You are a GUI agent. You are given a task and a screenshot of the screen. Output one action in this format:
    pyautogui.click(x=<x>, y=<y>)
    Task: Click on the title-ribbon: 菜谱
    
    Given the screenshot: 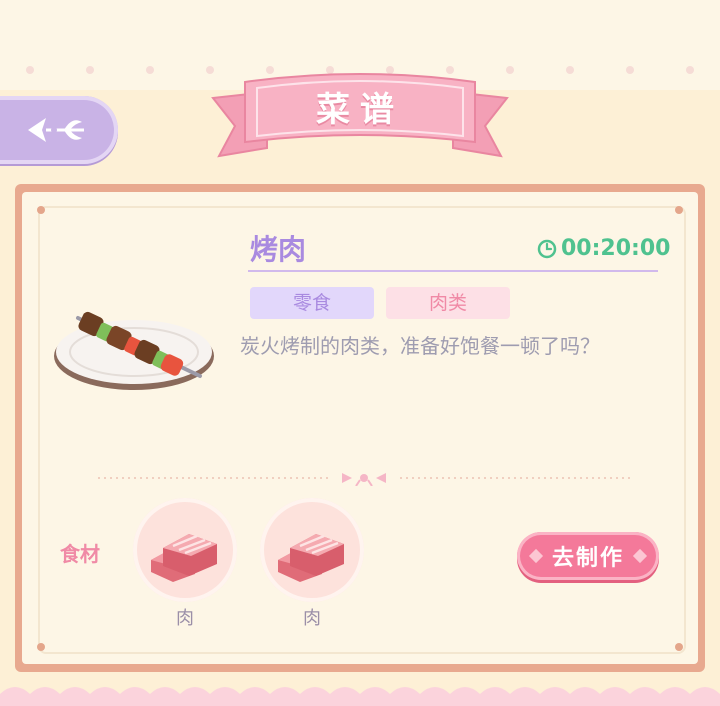 What is the action you would take?
    pyautogui.click(x=360, y=117)
    